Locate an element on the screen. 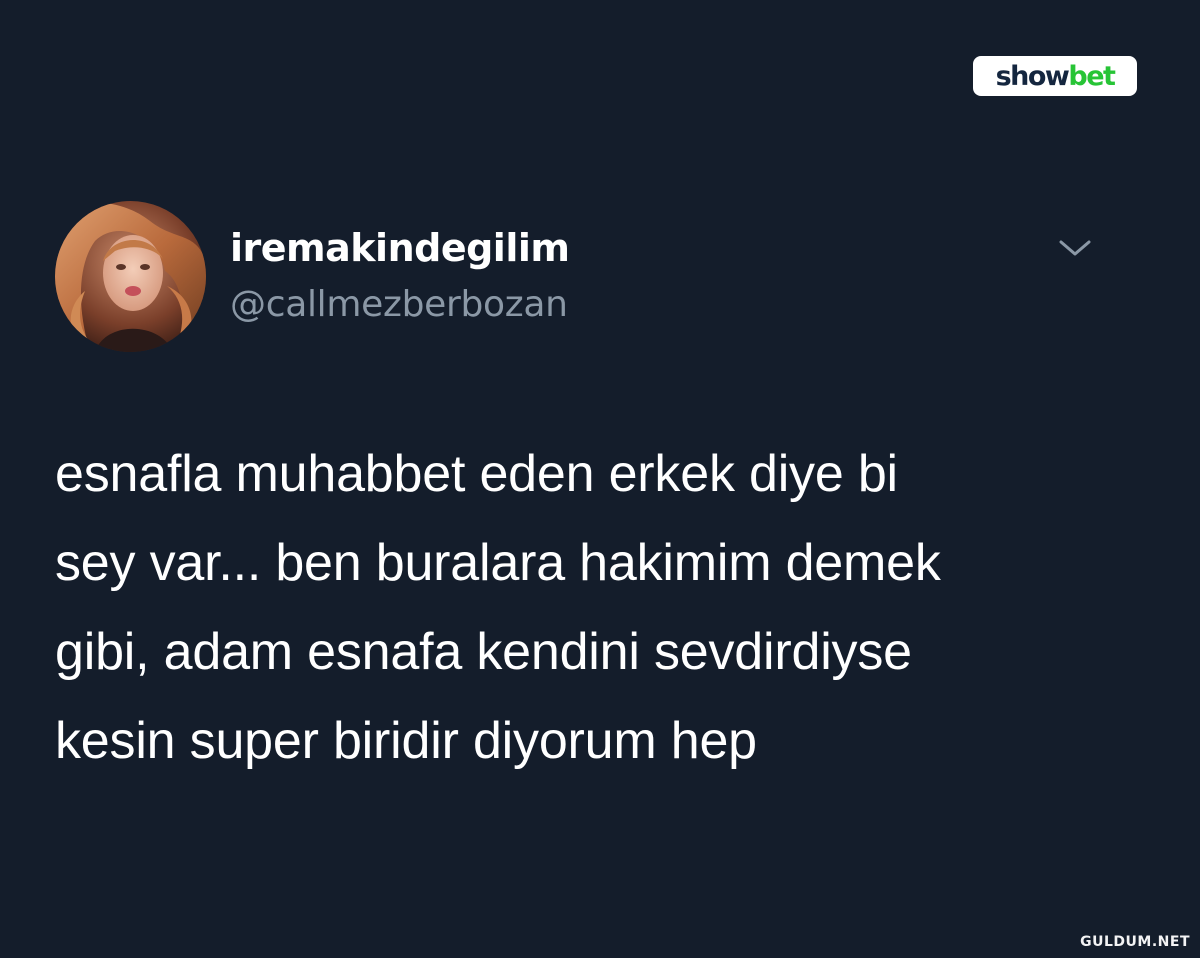 This screenshot has height=958, width=1200. tweet-text-line: gibi, adam esnafa kendini sevdirdiyse is located at coordinates (483, 652).